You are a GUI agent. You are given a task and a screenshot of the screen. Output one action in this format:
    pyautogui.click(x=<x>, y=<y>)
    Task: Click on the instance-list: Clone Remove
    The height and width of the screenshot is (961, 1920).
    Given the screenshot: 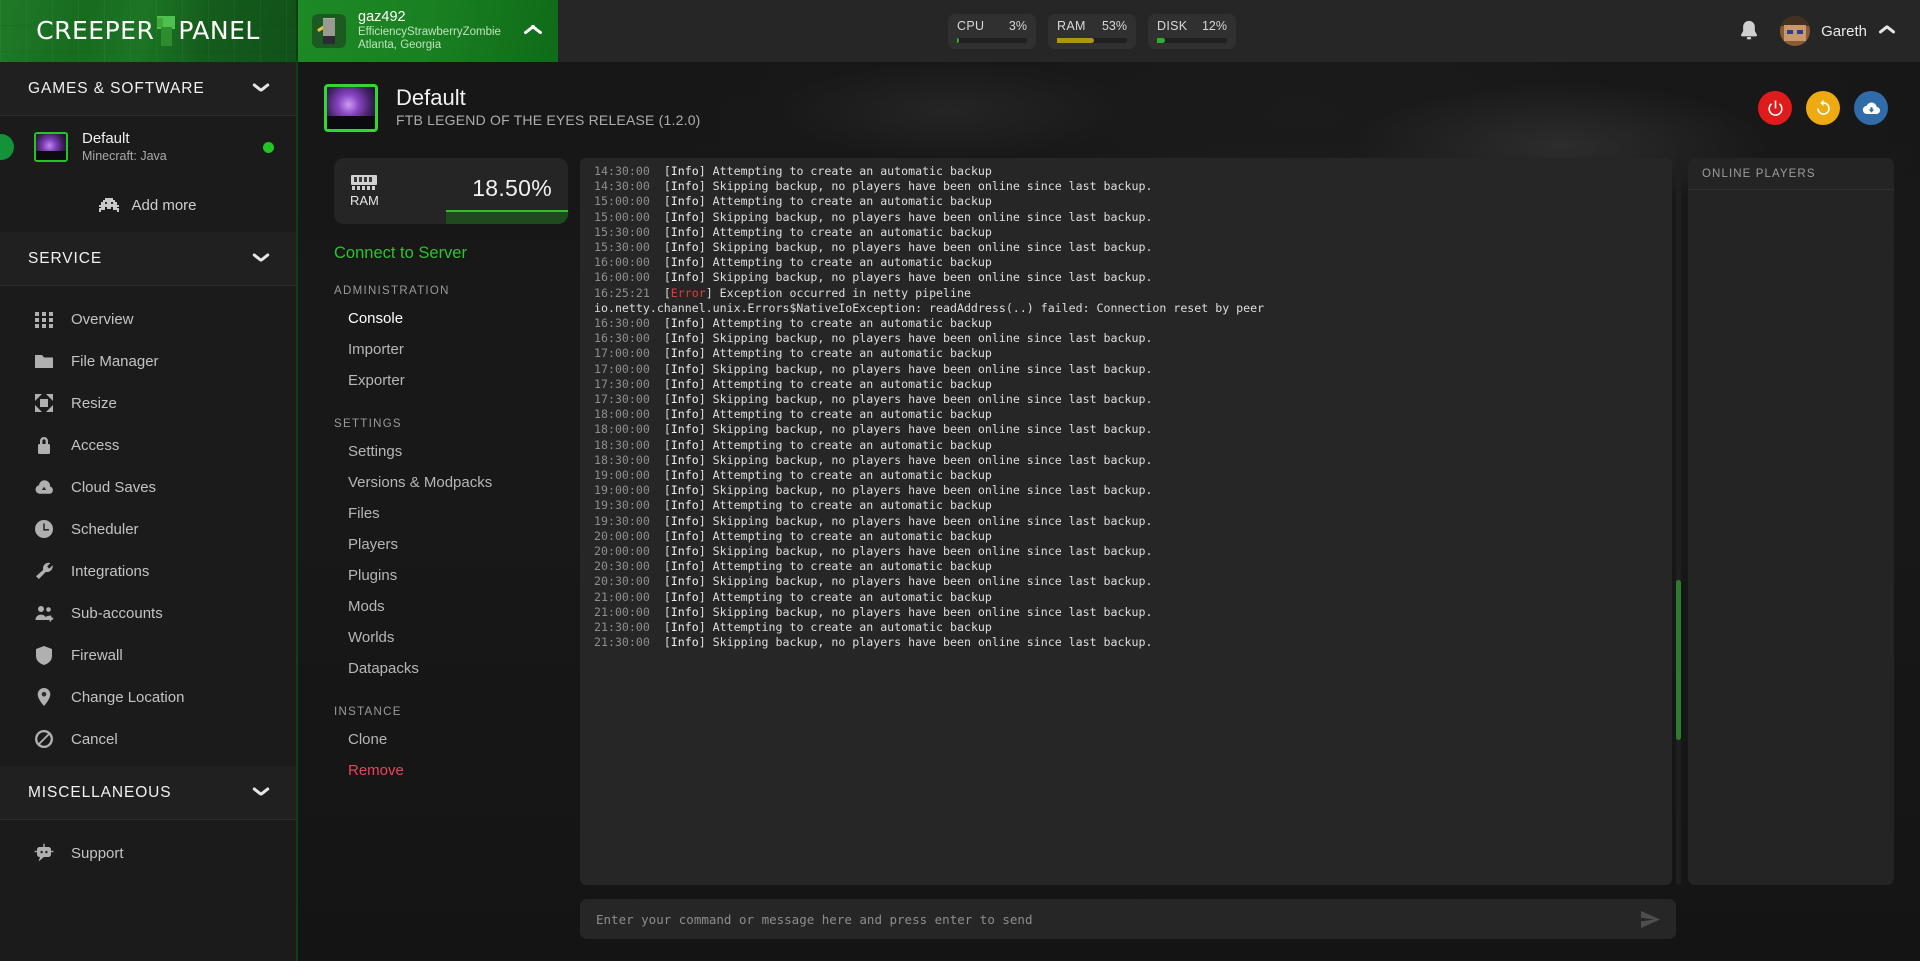 What is the action you would take?
    pyautogui.click(x=451, y=755)
    